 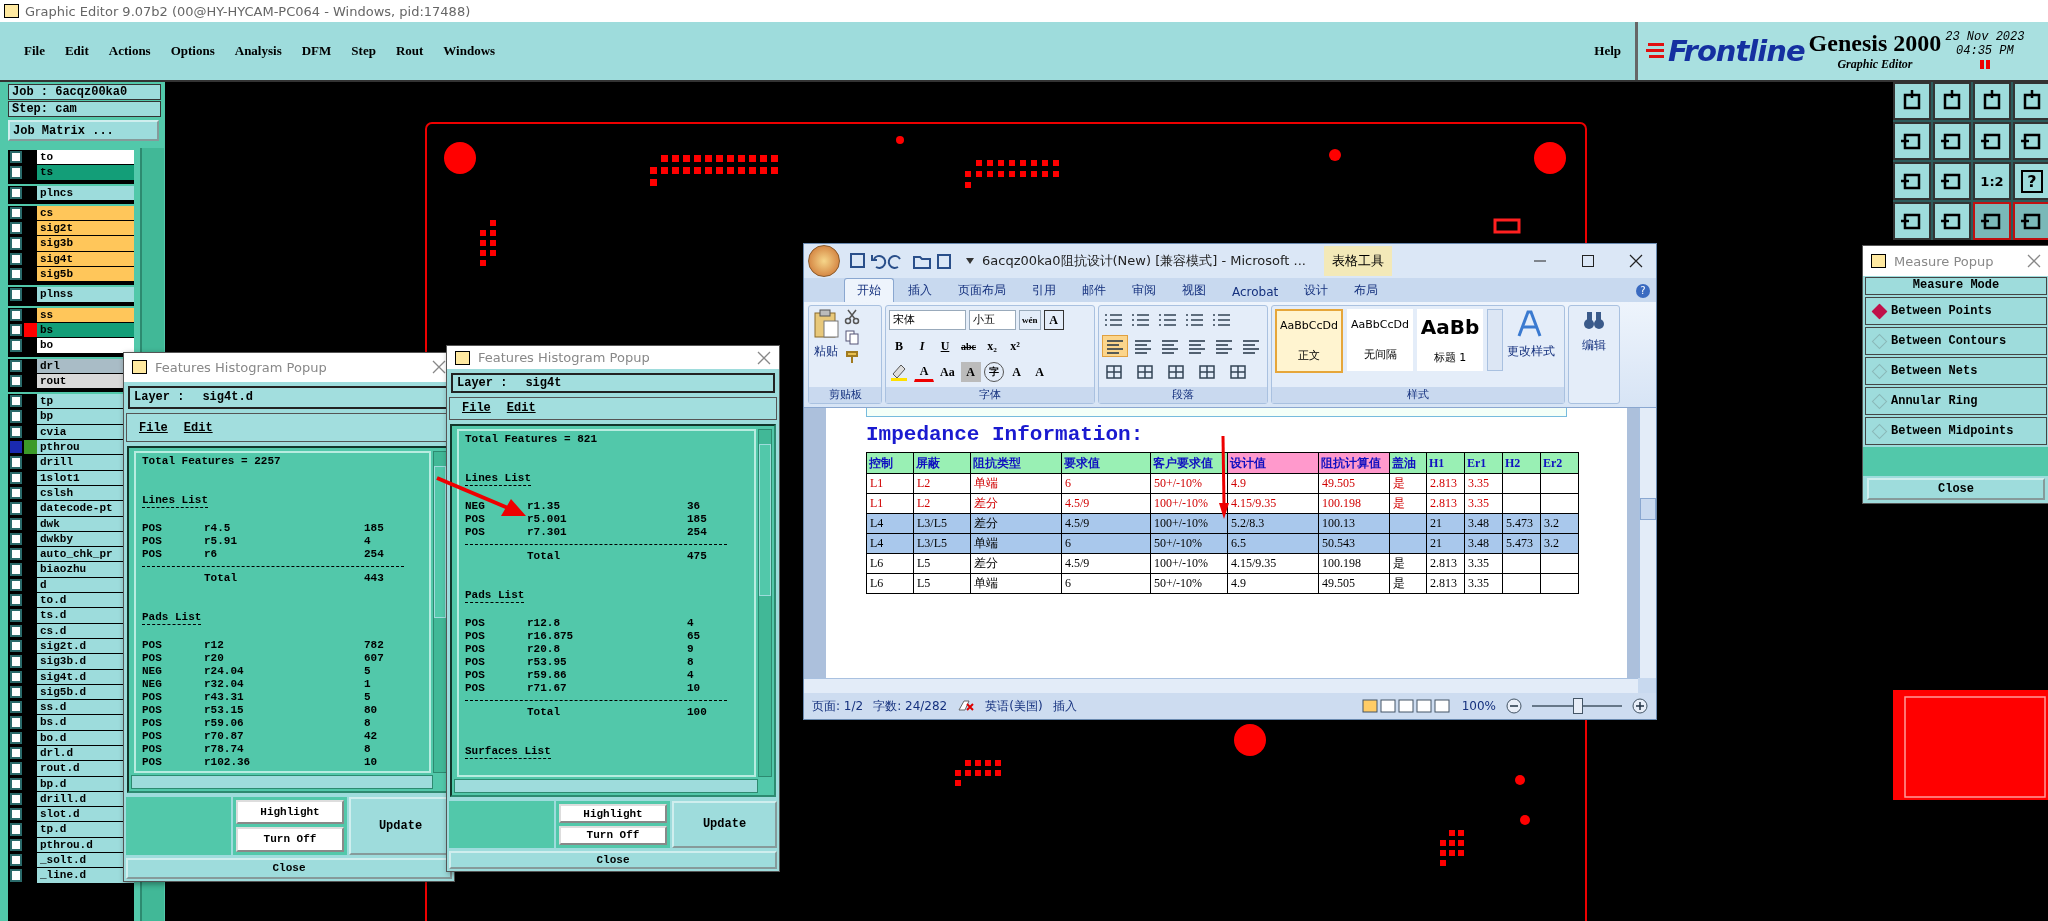 I want to click on language-text: 英语(美国), so click(x=1014, y=706).